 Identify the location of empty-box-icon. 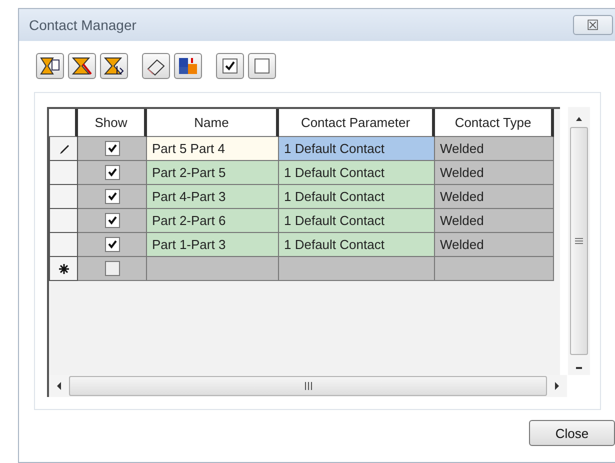
(262, 66).